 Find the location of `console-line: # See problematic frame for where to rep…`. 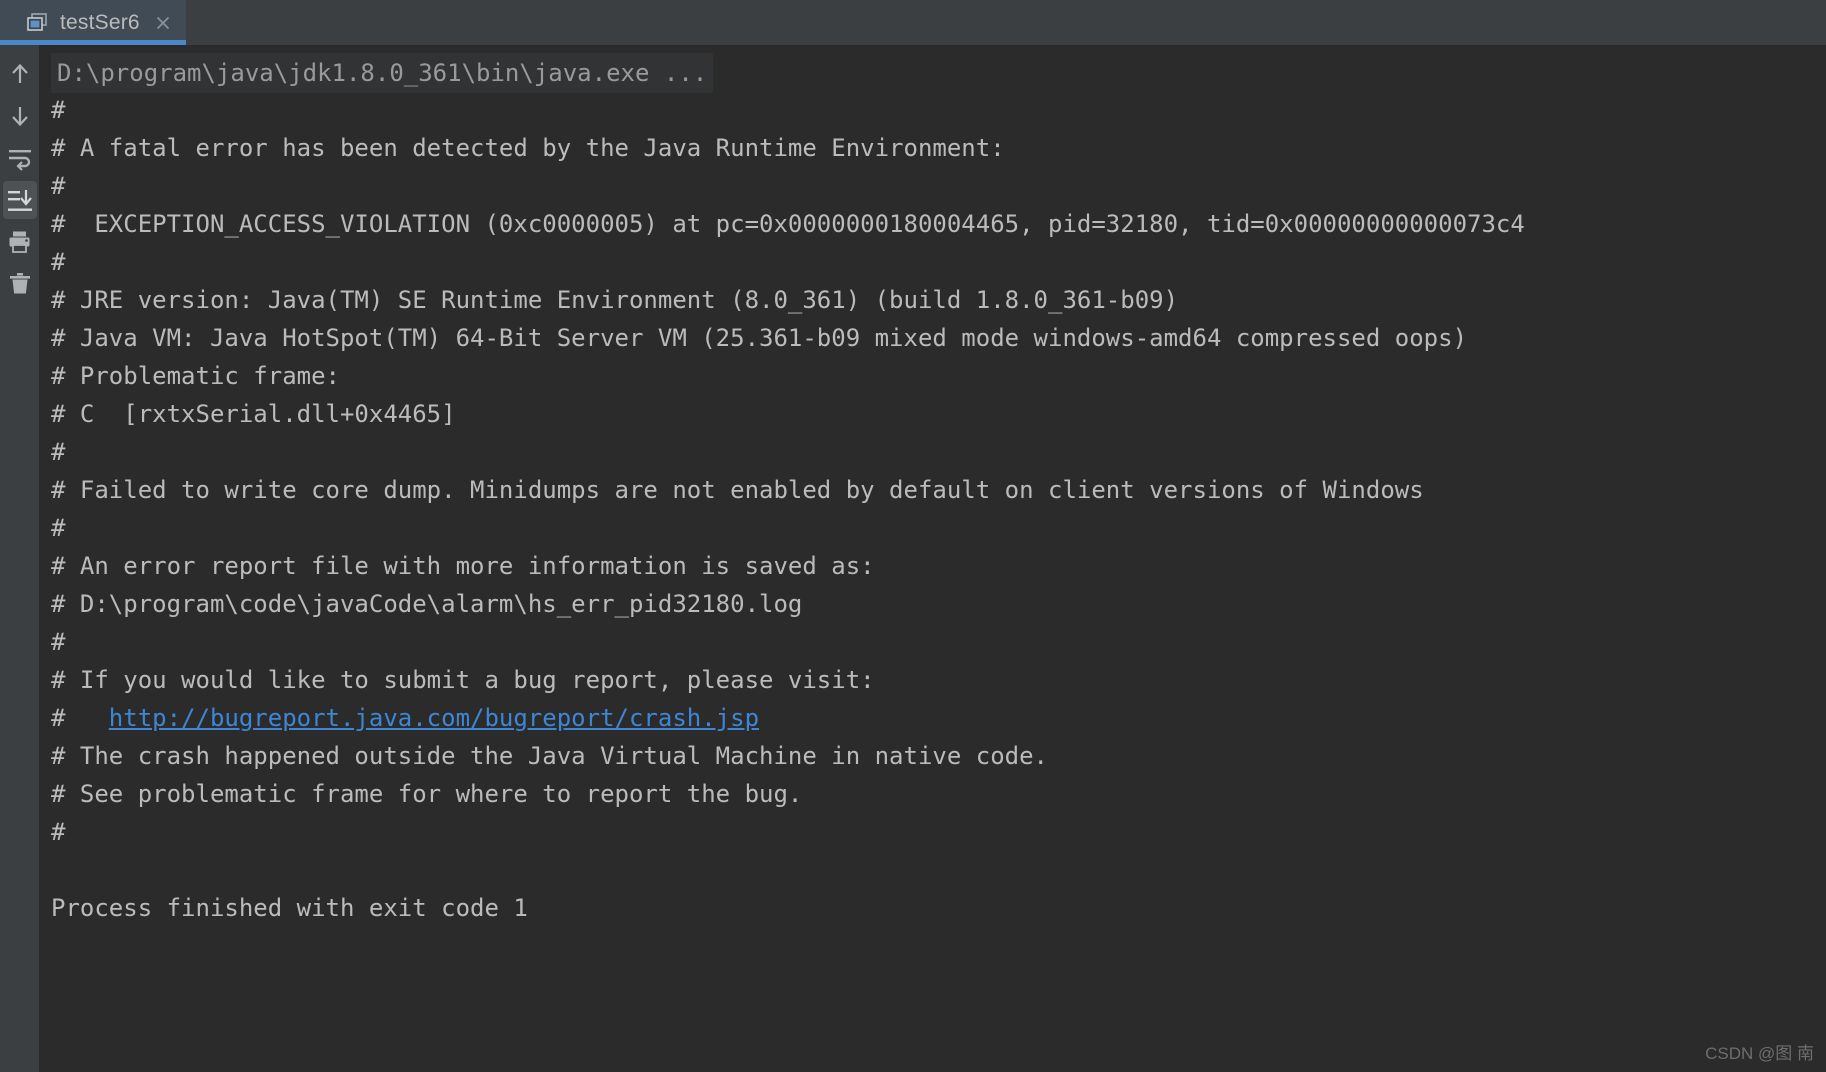

console-line: # See problematic frame for where to rep… is located at coordinates (427, 794).